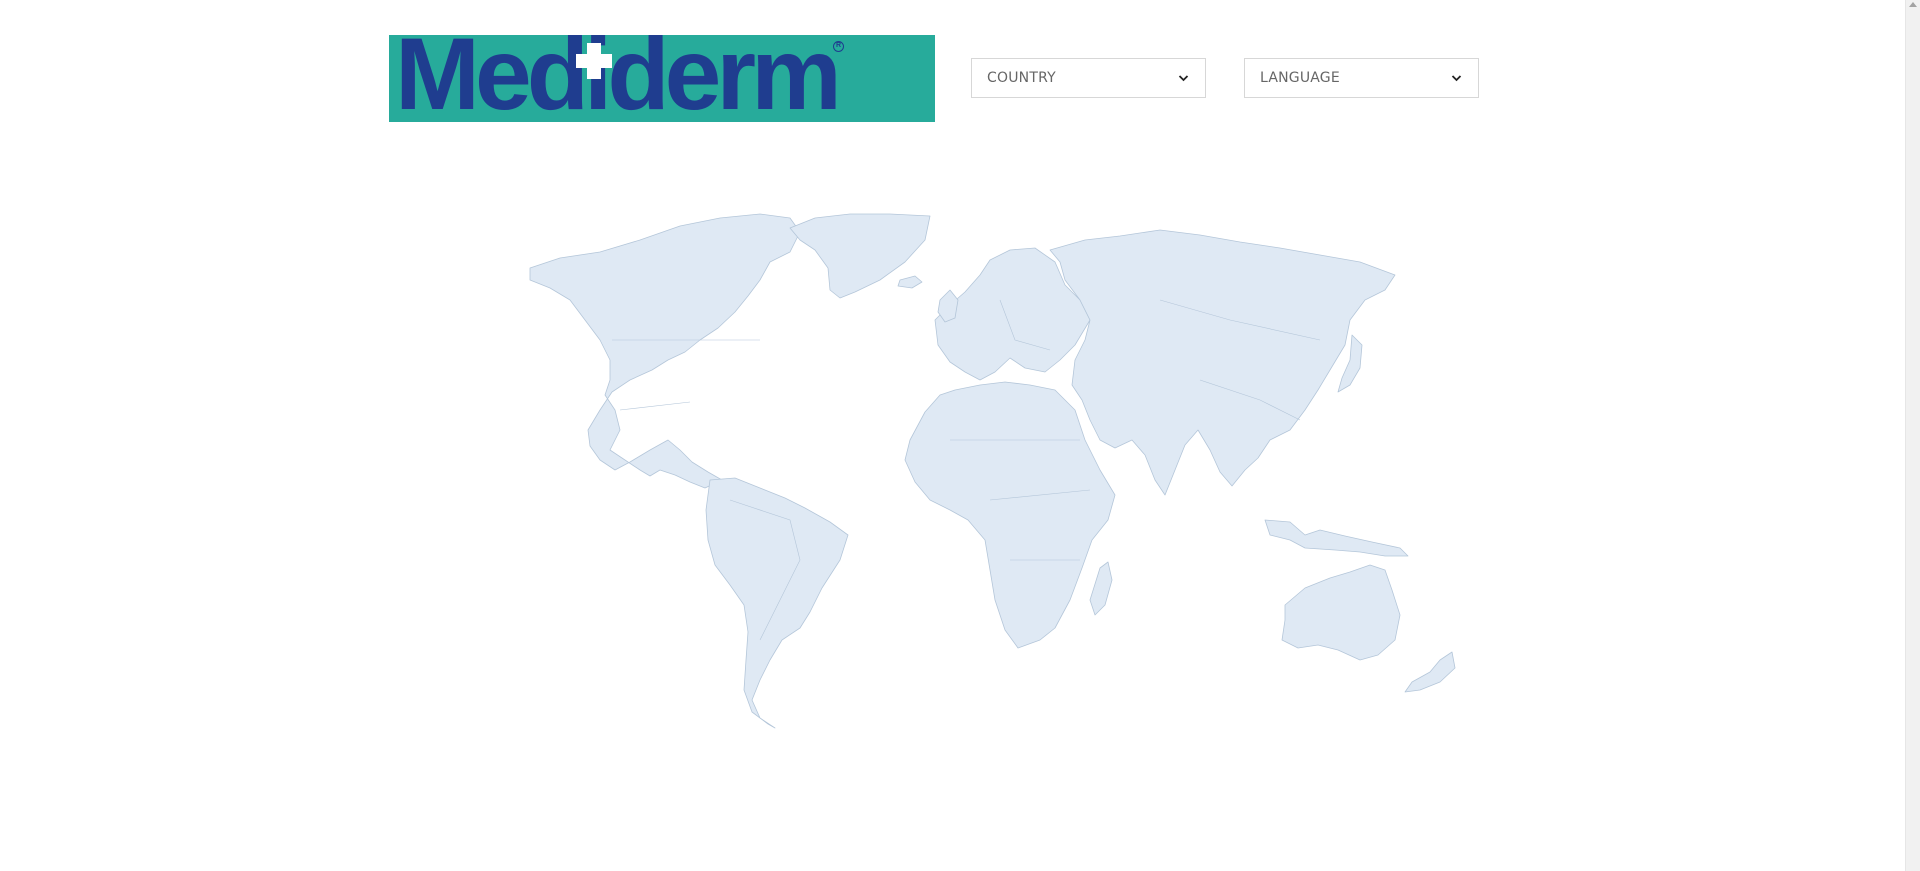 Image resolution: width=1920 pixels, height=871 pixels. I want to click on country-select-label: COUNTRY, so click(1021, 78).